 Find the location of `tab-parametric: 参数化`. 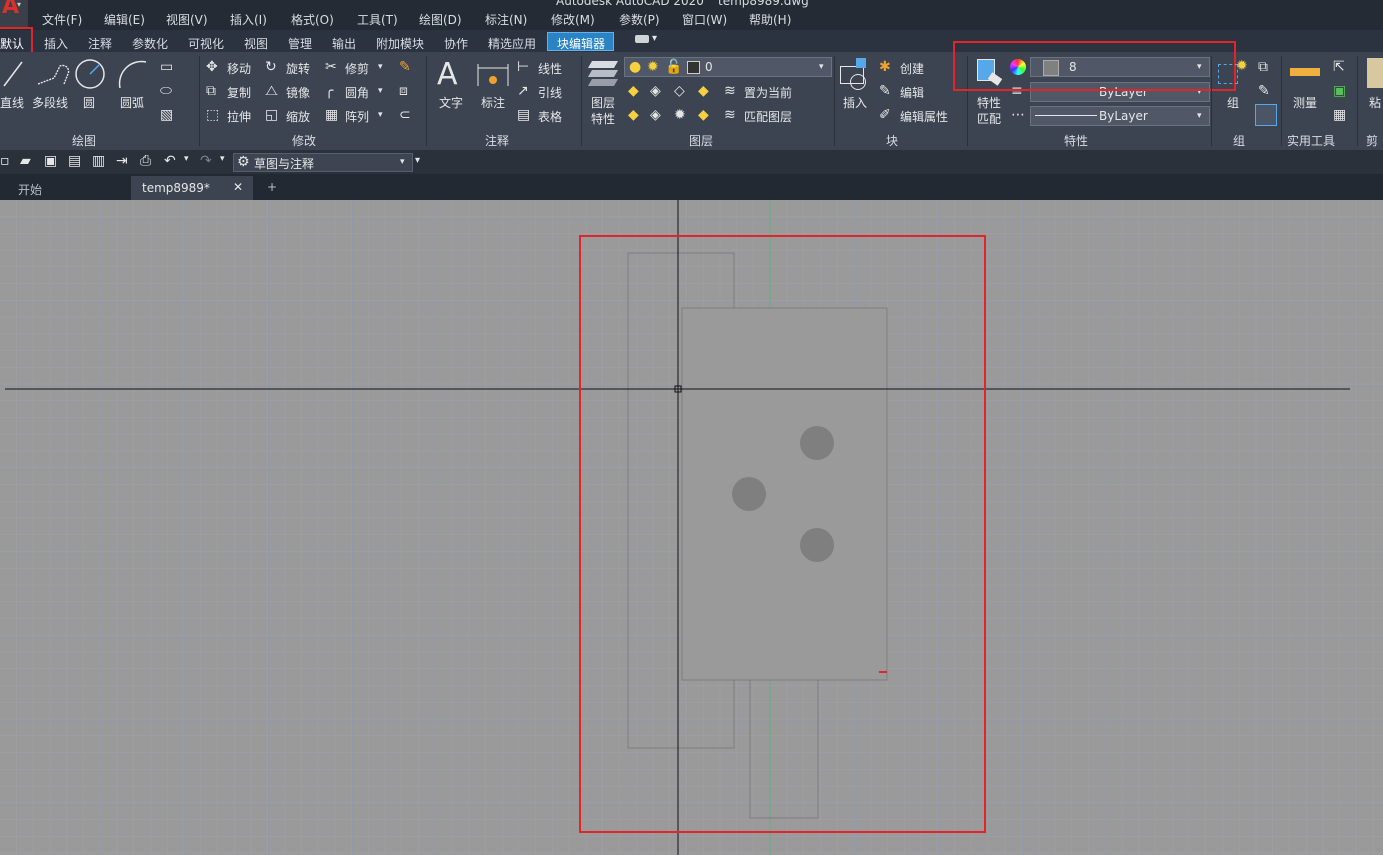

tab-parametric: 参数化 is located at coordinates (150, 43).